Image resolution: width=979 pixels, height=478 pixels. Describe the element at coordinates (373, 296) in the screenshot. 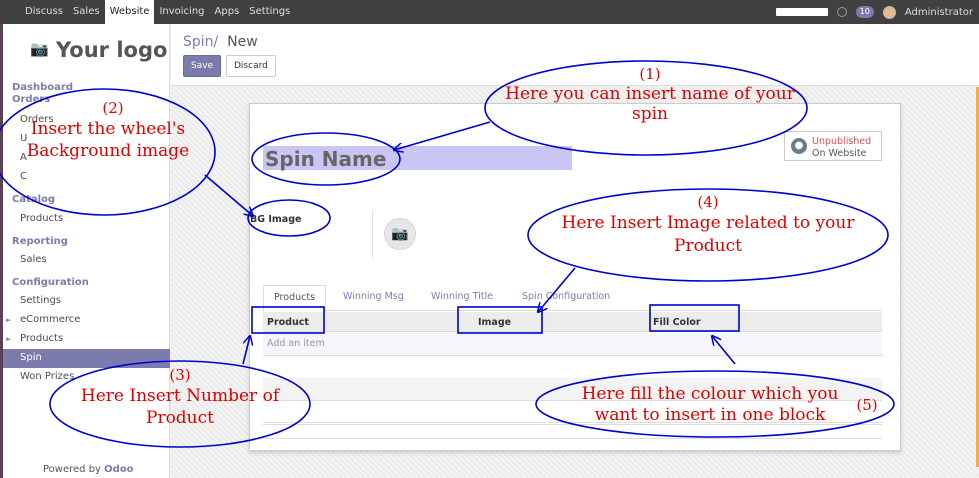

I see `tab-winning-msg: Winning Msg` at that location.